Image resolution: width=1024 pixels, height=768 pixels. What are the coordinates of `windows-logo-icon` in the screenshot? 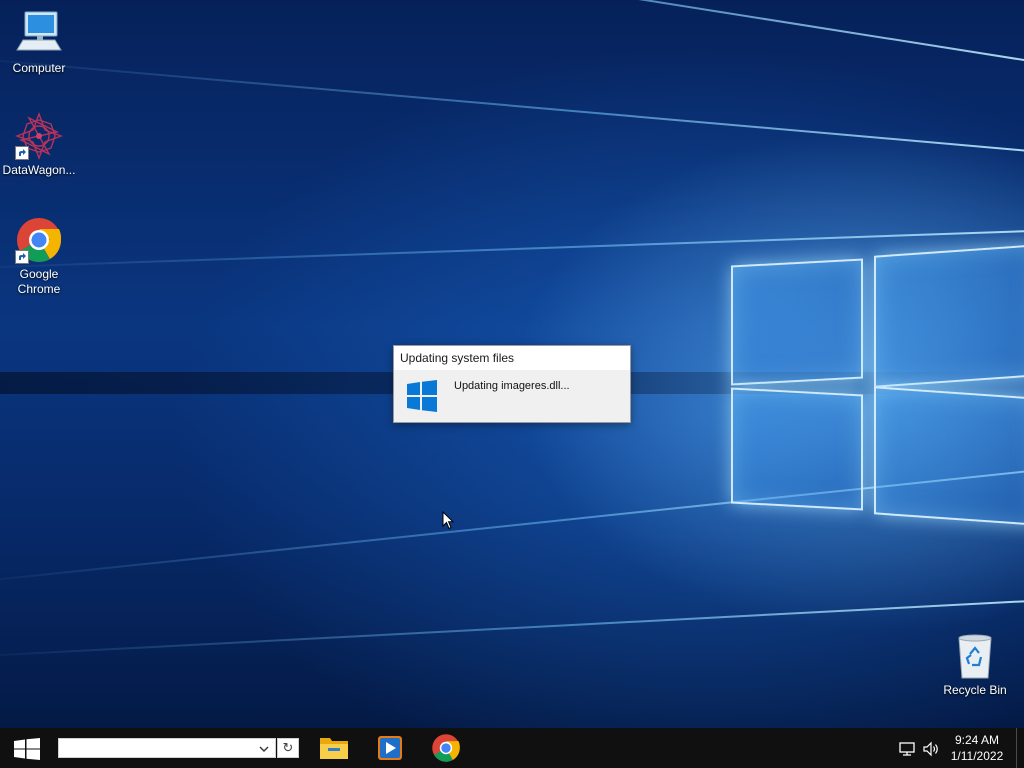 It's located at (422, 398).